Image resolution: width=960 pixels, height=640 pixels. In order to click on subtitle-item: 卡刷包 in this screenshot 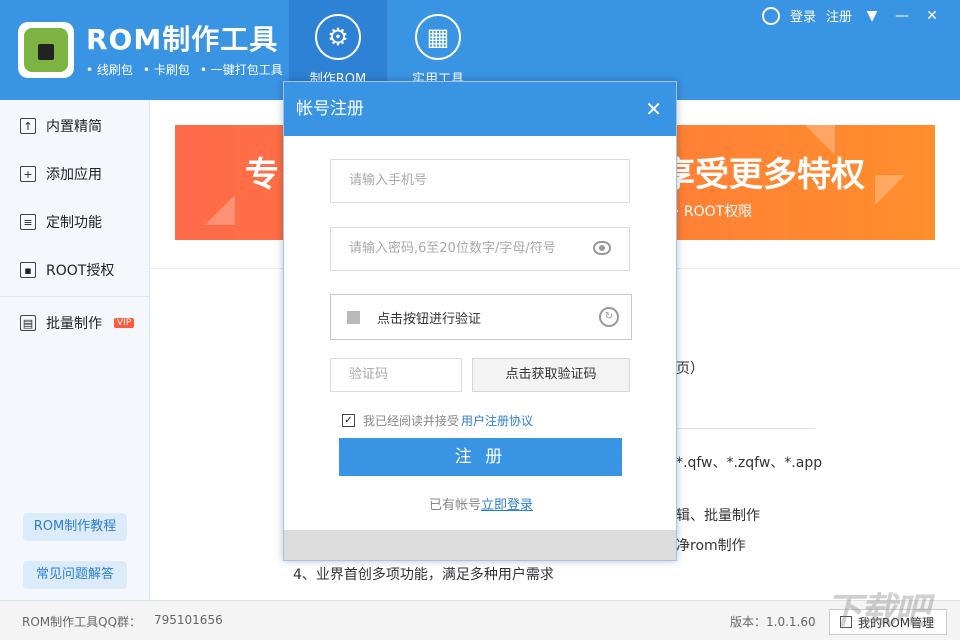, I will do `click(166, 69)`.